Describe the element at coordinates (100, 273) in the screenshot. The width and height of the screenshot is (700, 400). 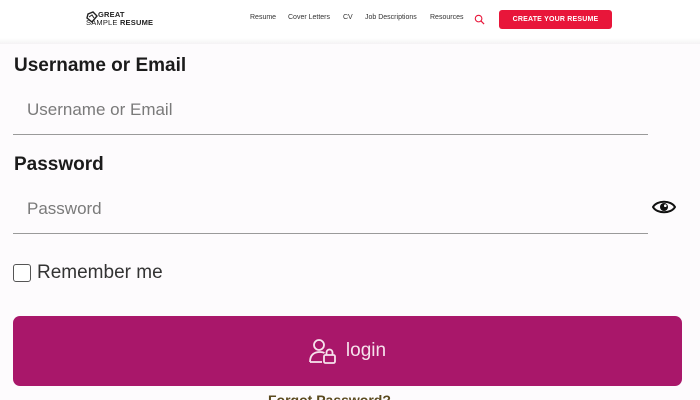
I see `remember-me-label: Remember me` at that location.